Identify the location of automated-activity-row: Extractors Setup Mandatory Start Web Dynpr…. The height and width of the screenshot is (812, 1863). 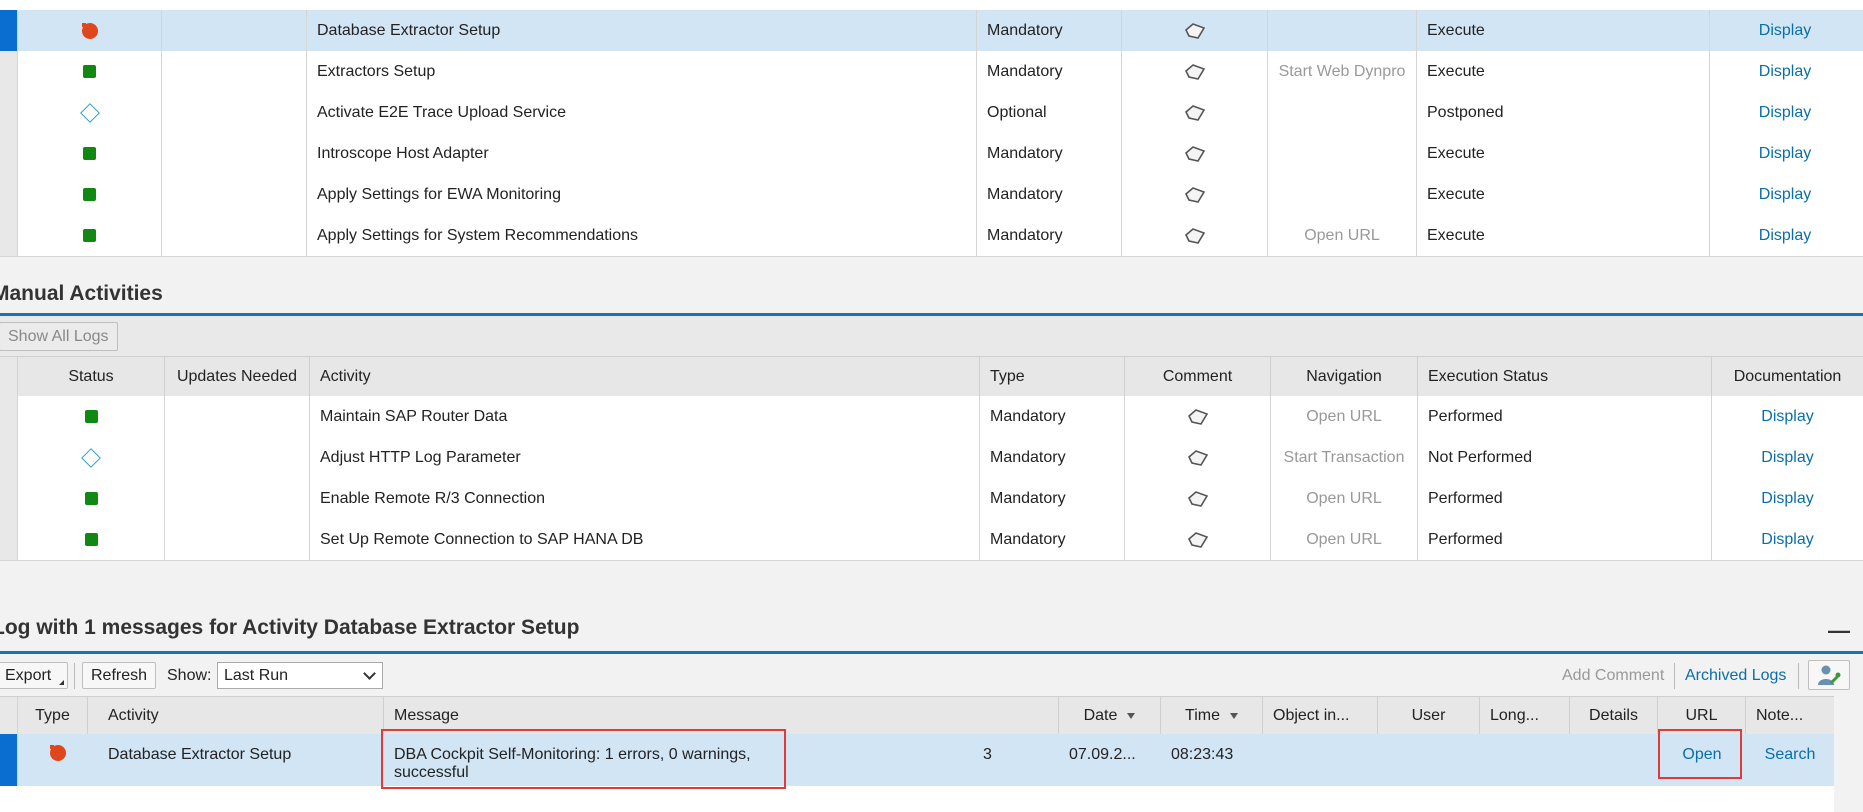
(931, 72).